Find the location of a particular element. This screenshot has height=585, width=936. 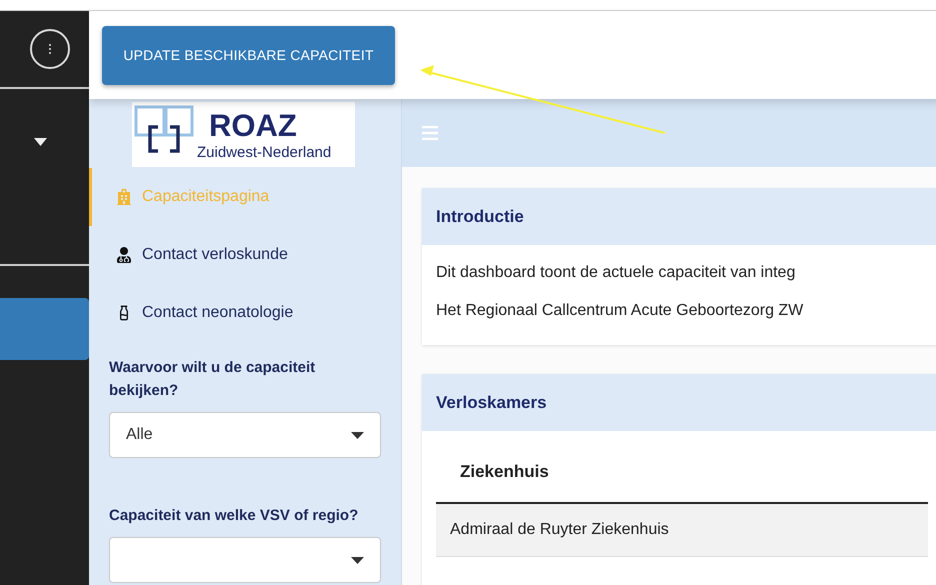

doctor-icon is located at coordinates (124, 255).